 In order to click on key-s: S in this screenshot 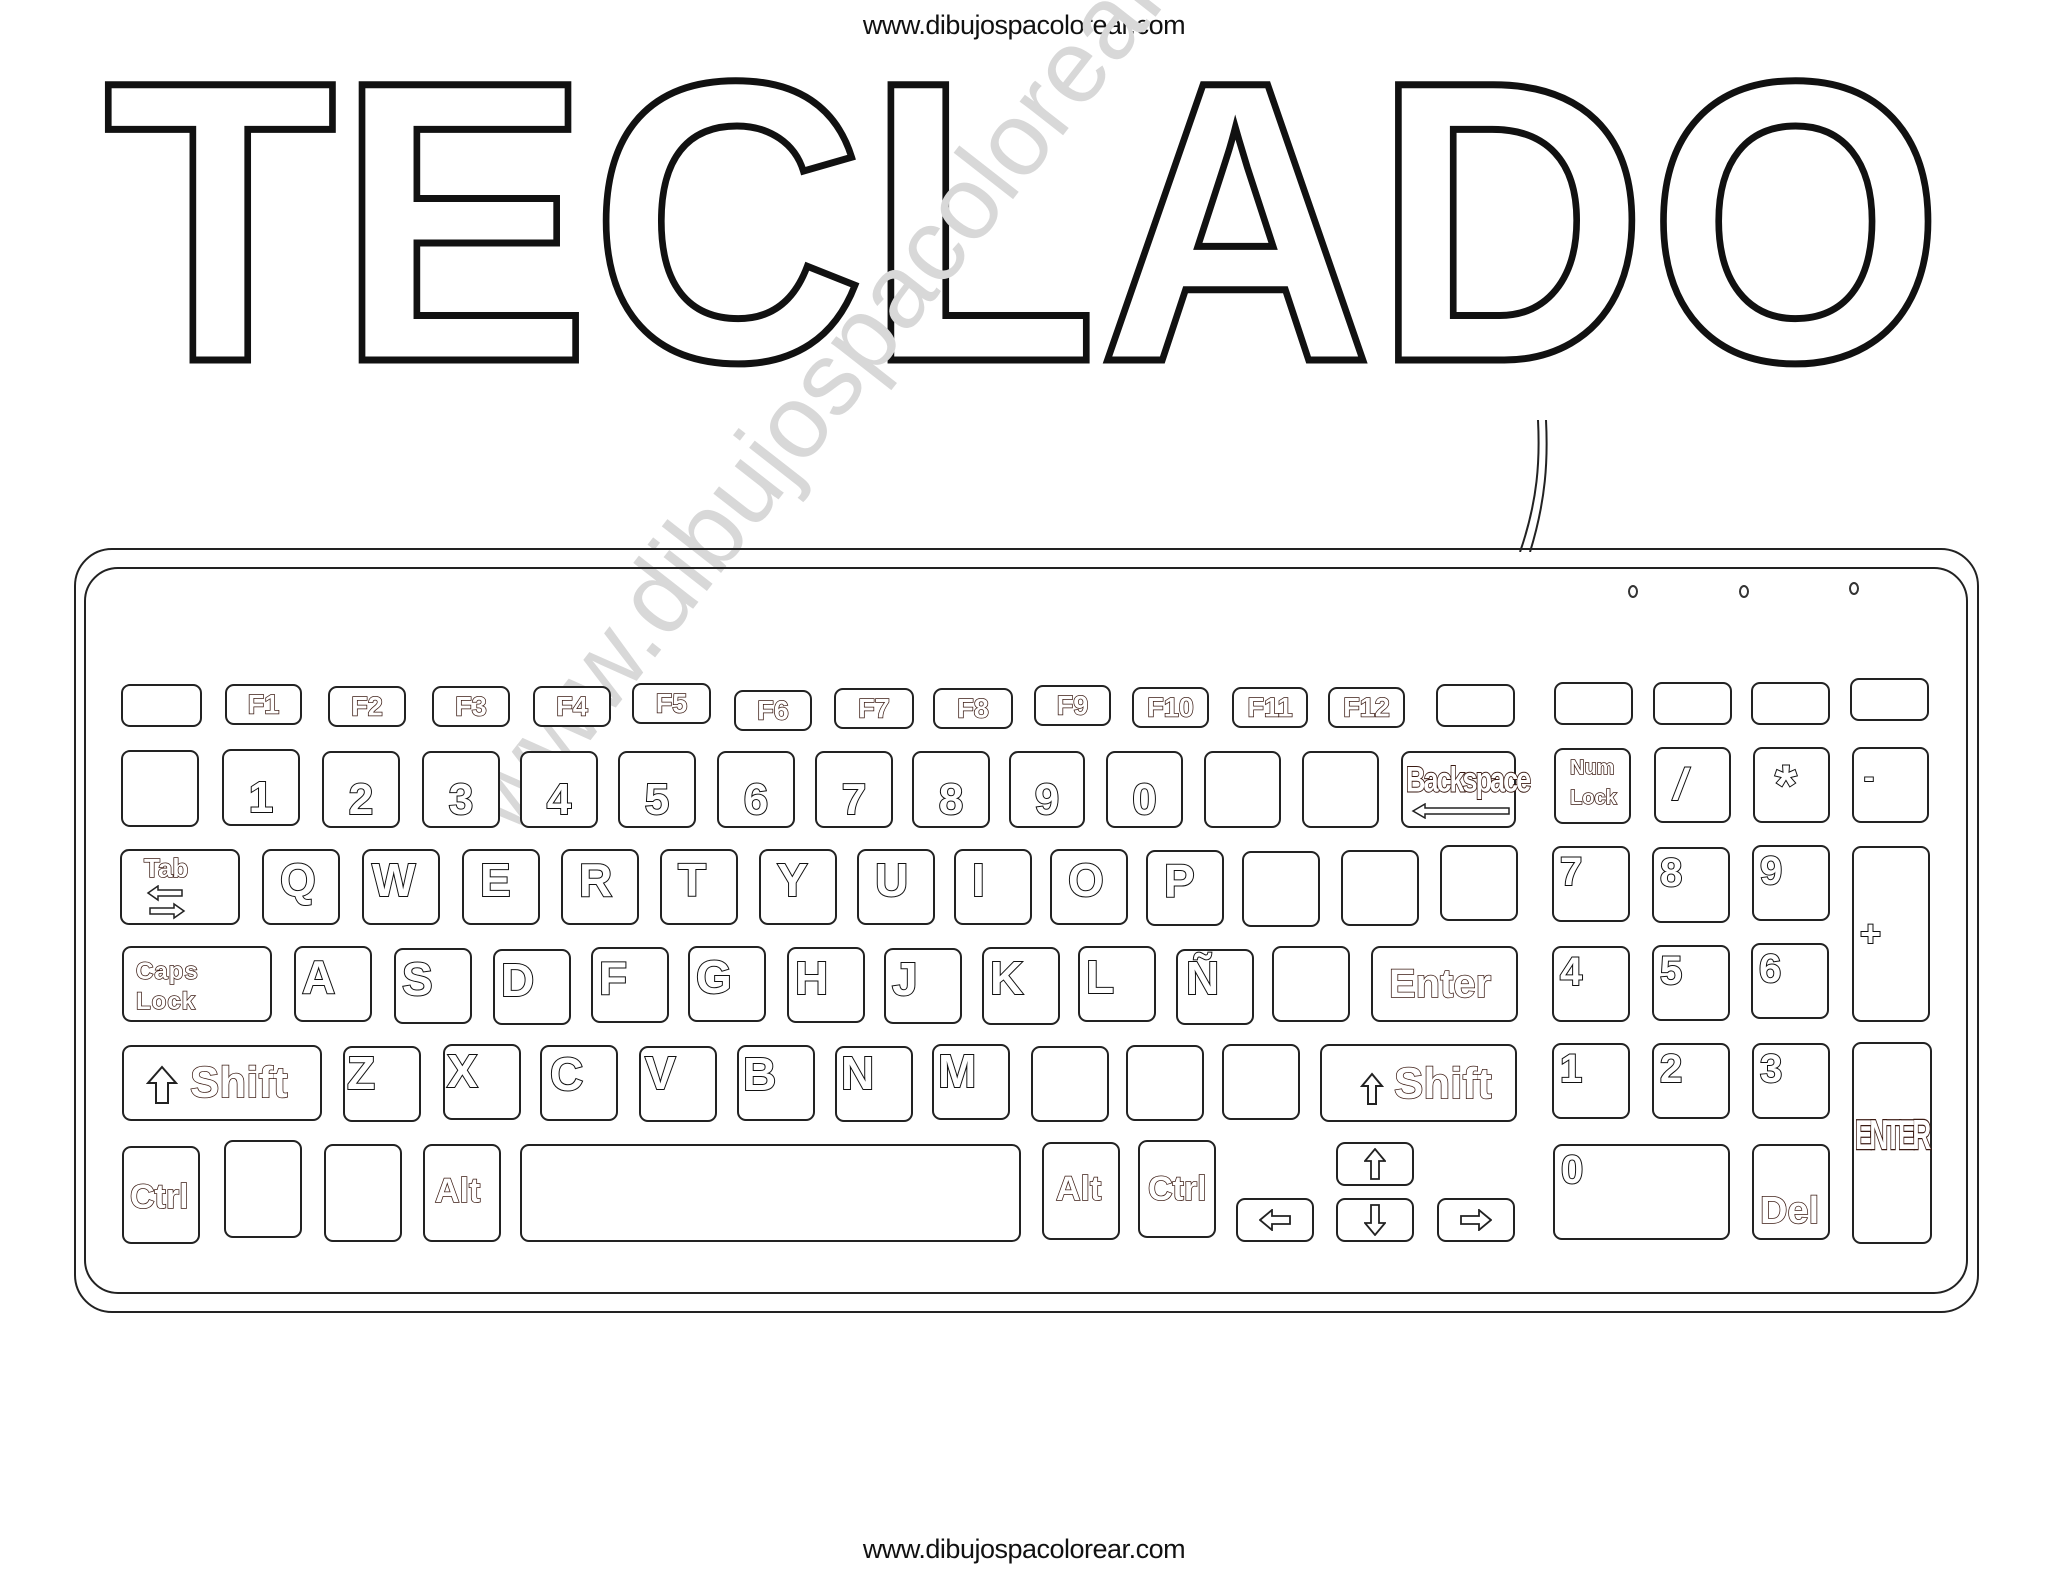, I will do `click(433, 986)`.